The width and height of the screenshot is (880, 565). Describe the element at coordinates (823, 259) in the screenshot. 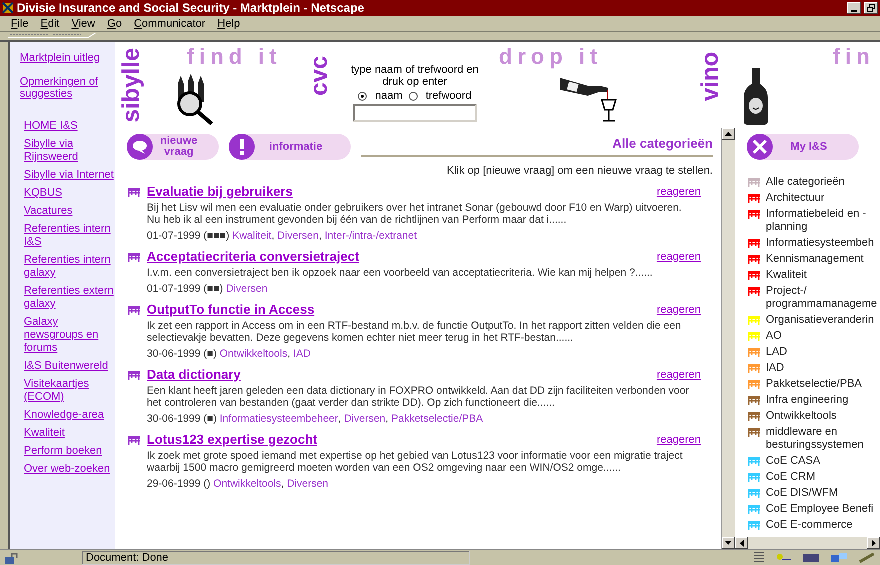

I see `category-link: Kennismanagement` at that location.